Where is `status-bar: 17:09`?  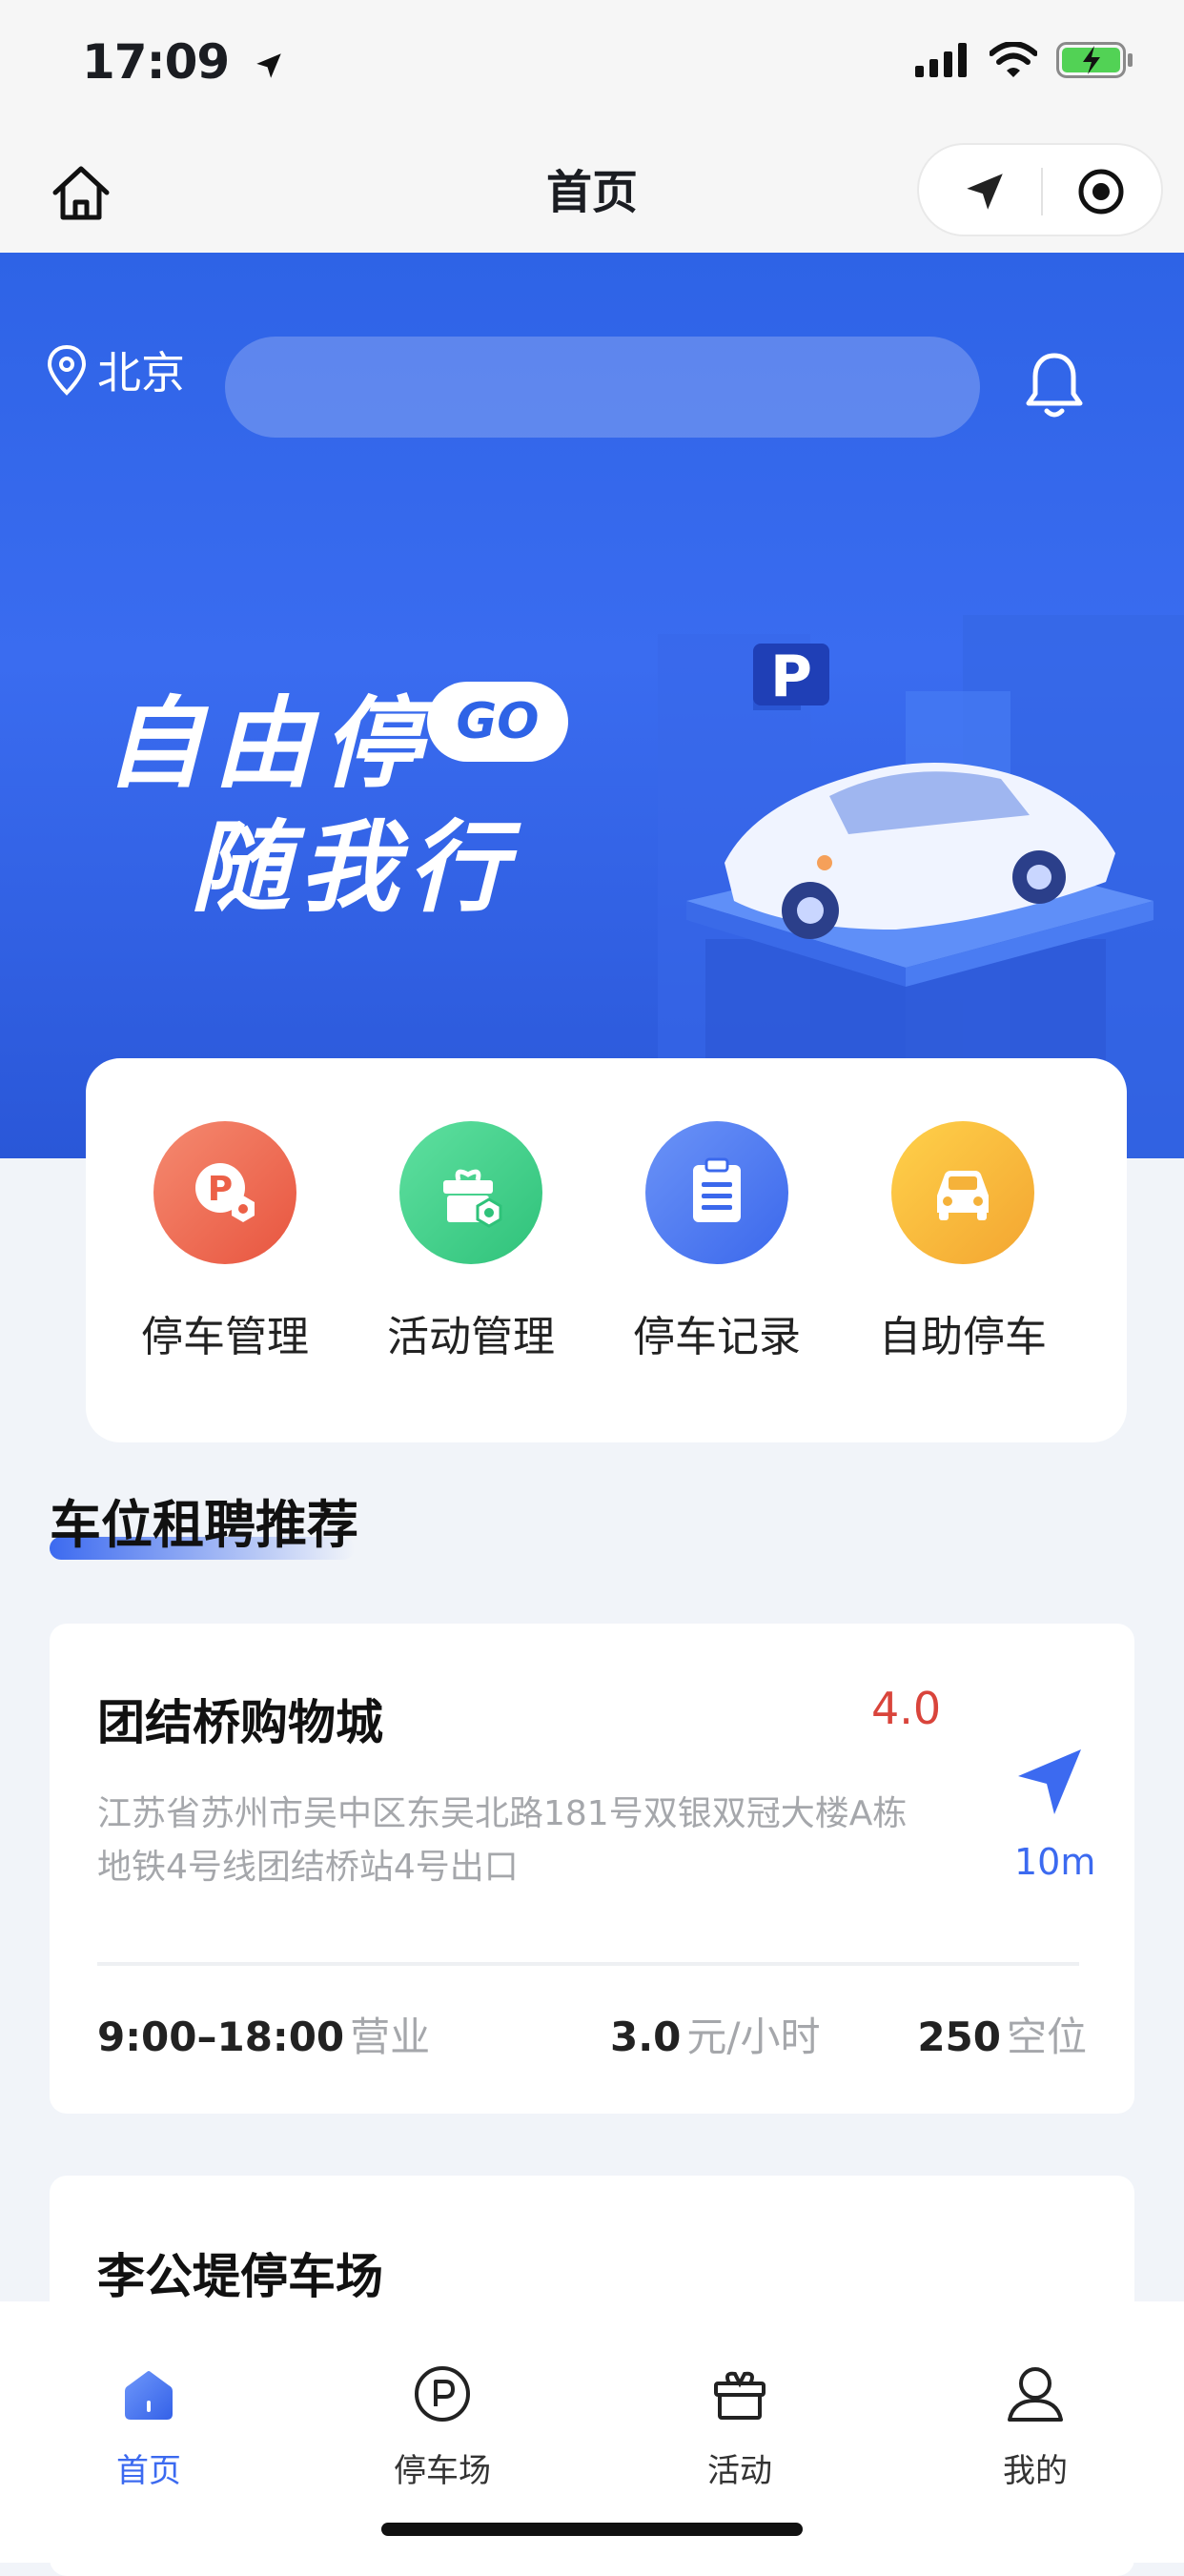
status-bar: 17:09 is located at coordinates (592, 66).